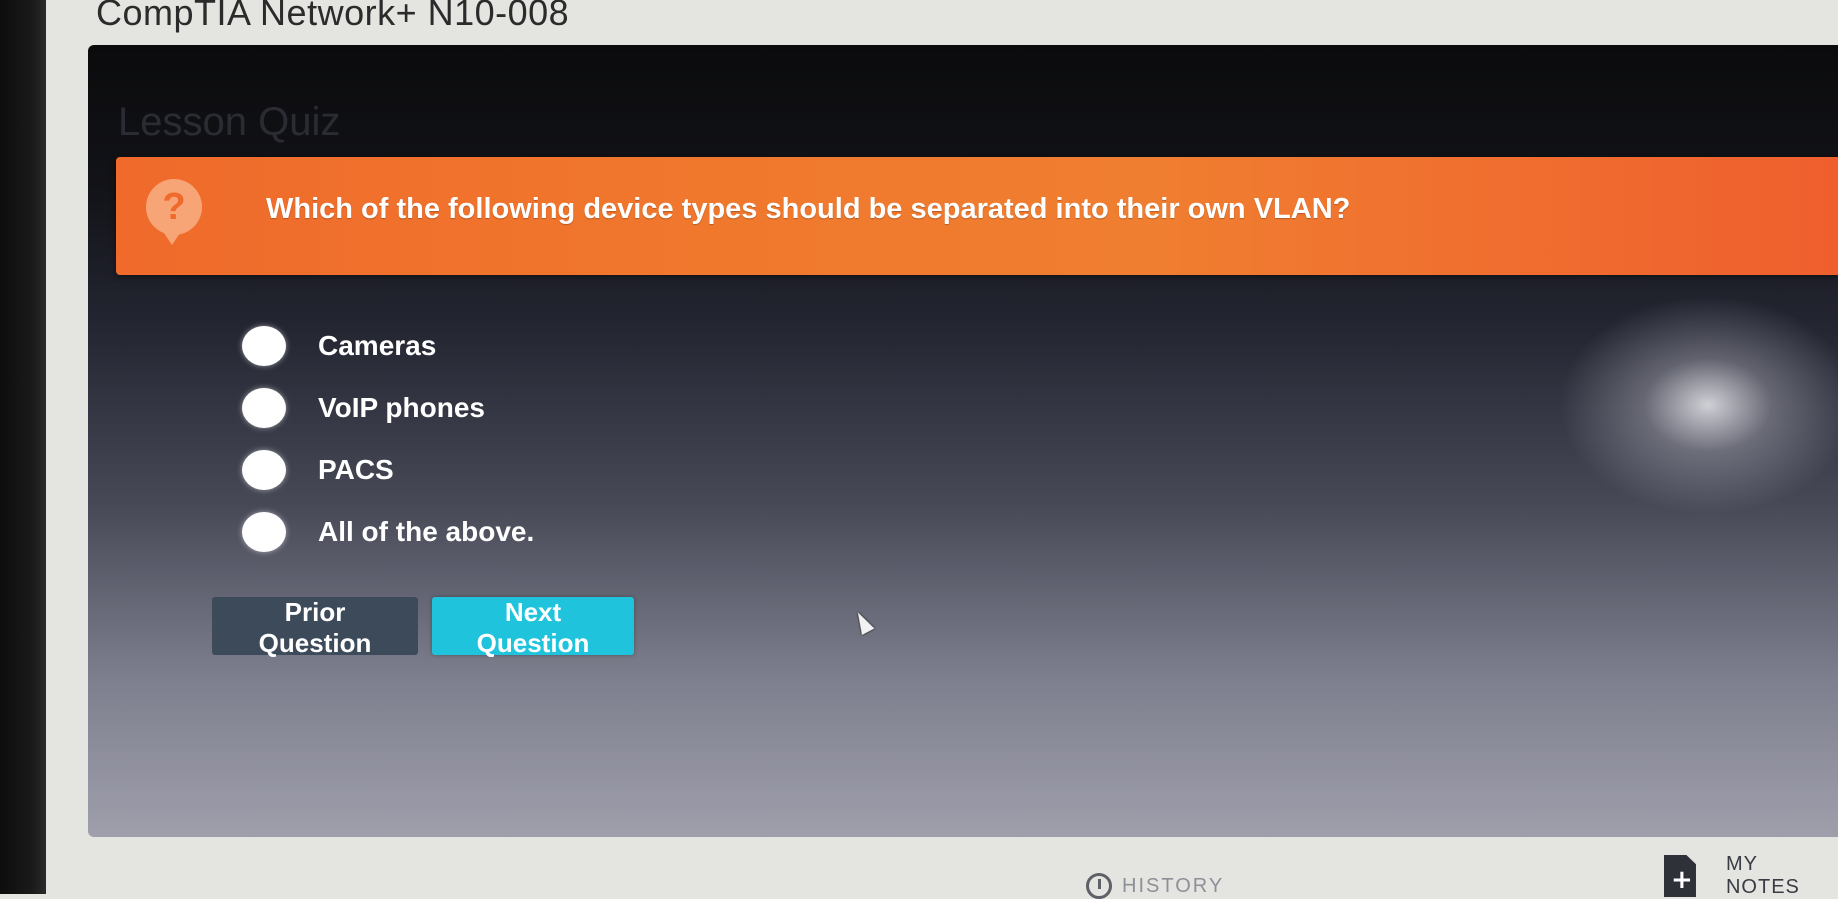 The height and width of the screenshot is (899, 1838). Describe the element at coordinates (863, 622) in the screenshot. I see `mouse-pointer-icon` at that location.